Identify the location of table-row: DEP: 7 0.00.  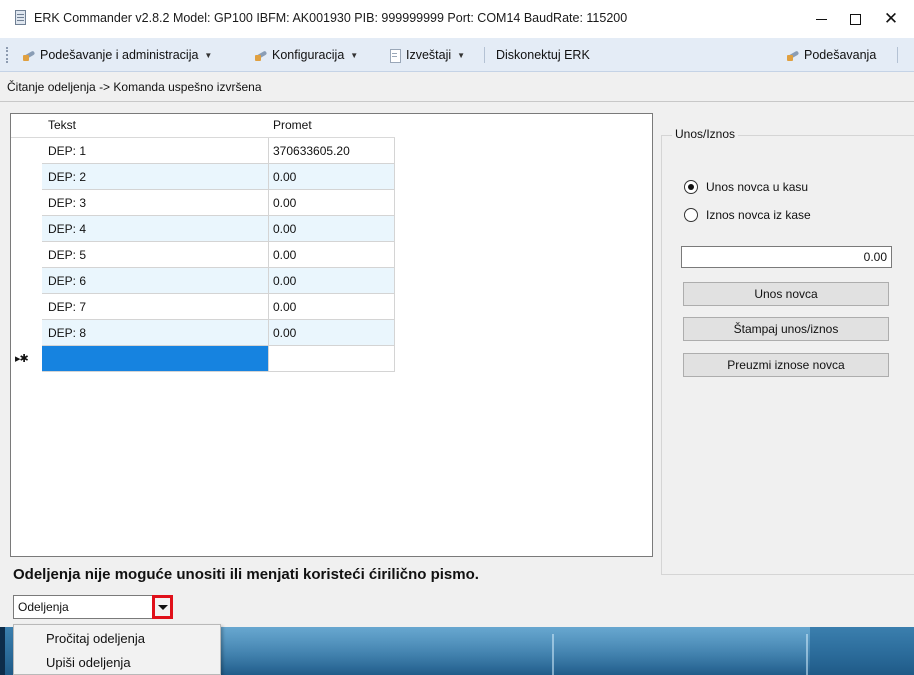
(203, 307).